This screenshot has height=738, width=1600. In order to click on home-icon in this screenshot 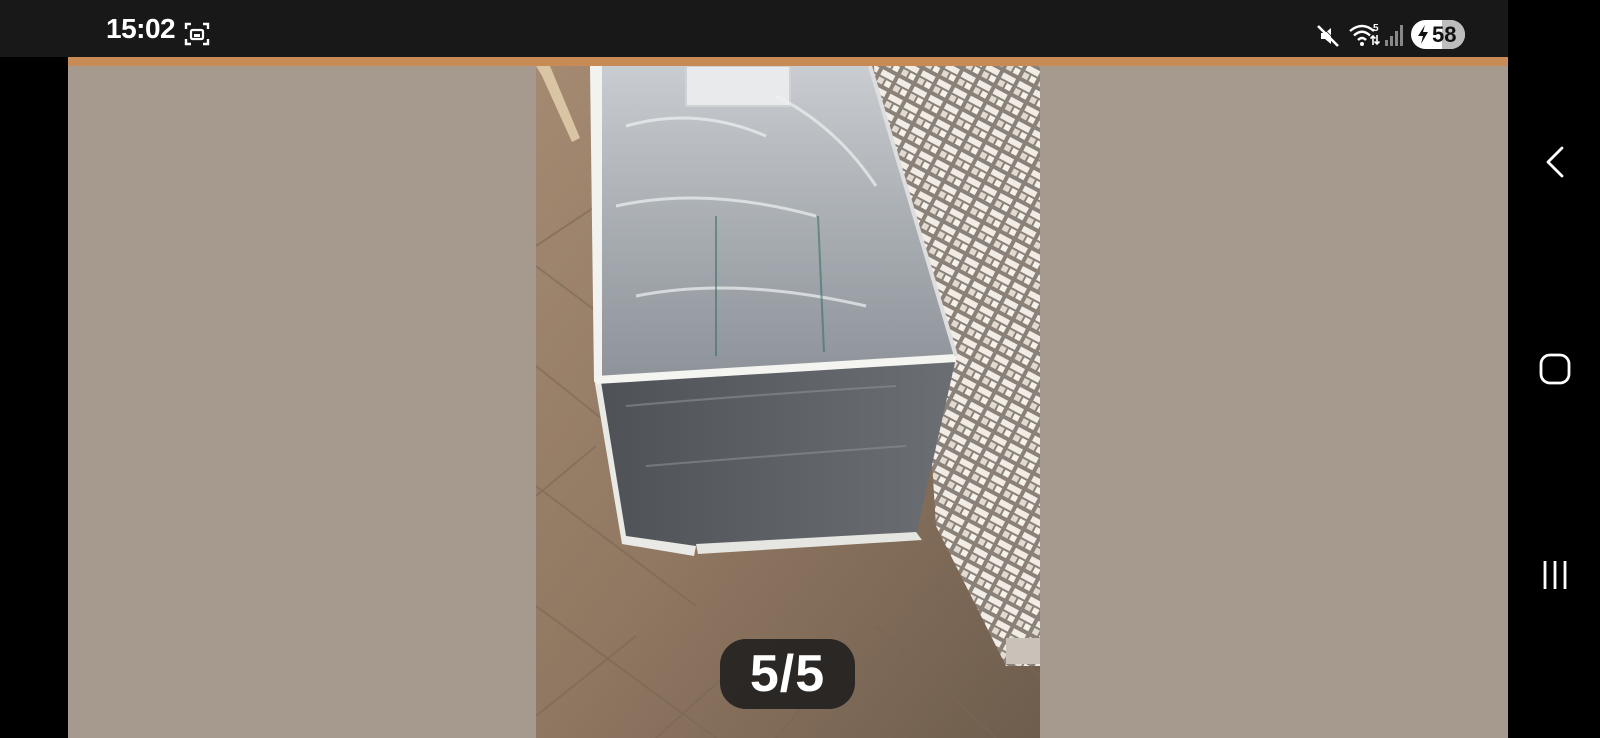, I will do `click(1555, 369)`.